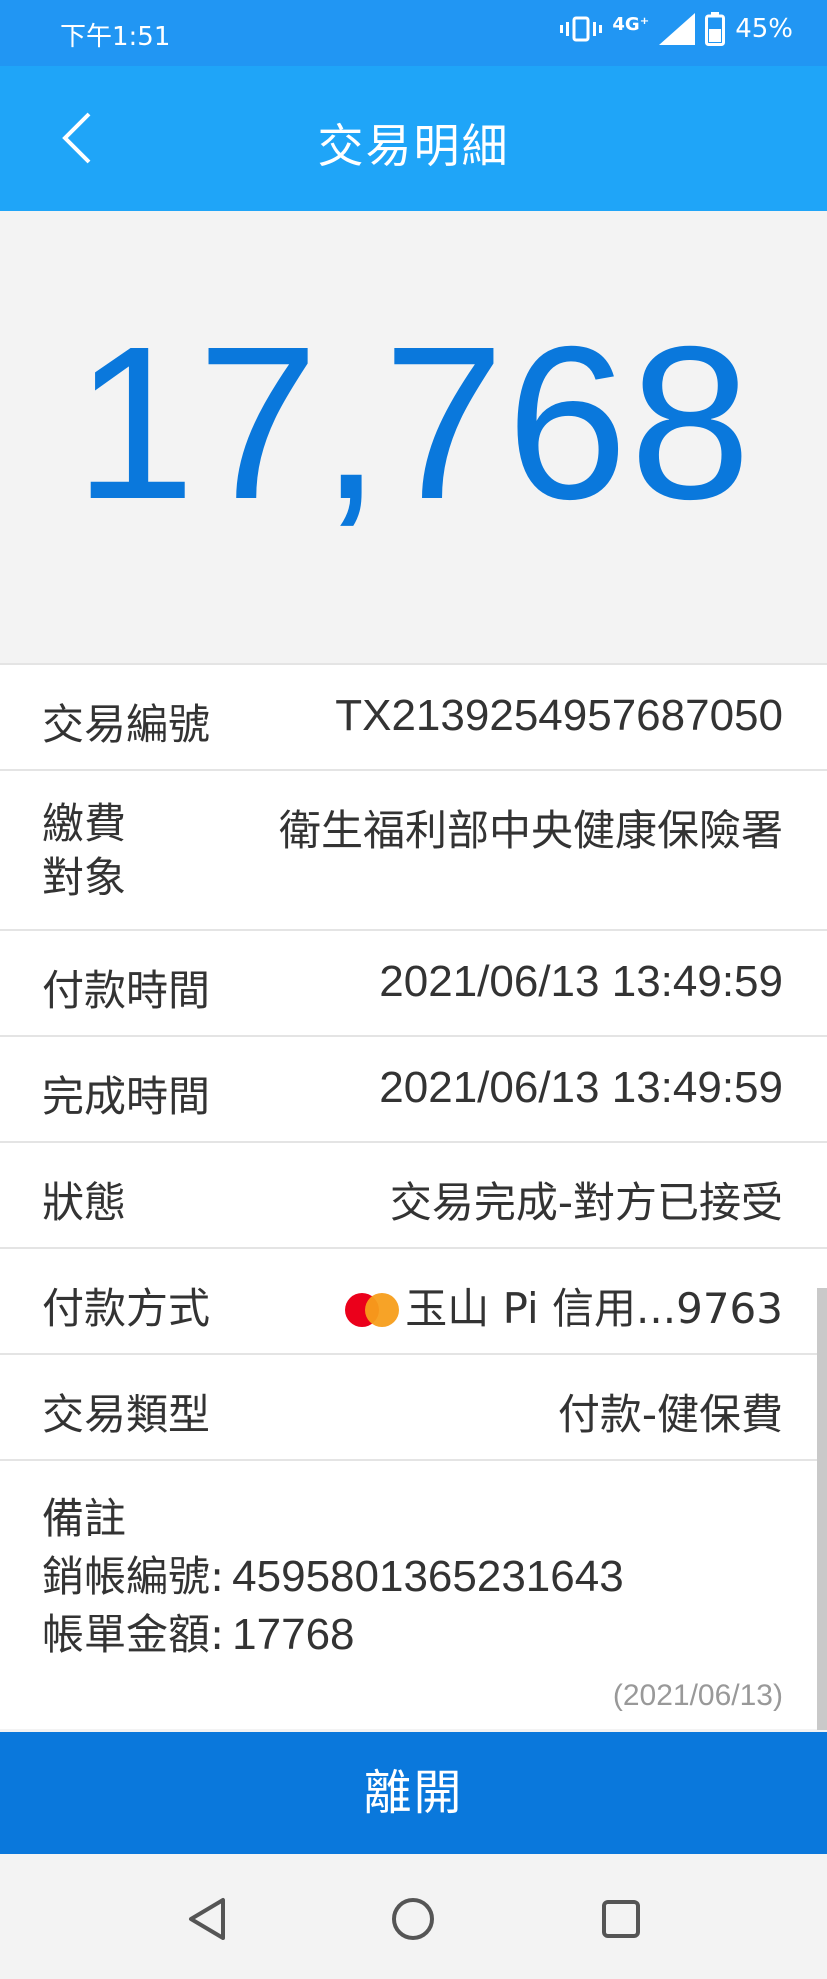  Describe the element at coordinates (84, 1518) in the screenshot. I see `note-title: 備註` at that location.